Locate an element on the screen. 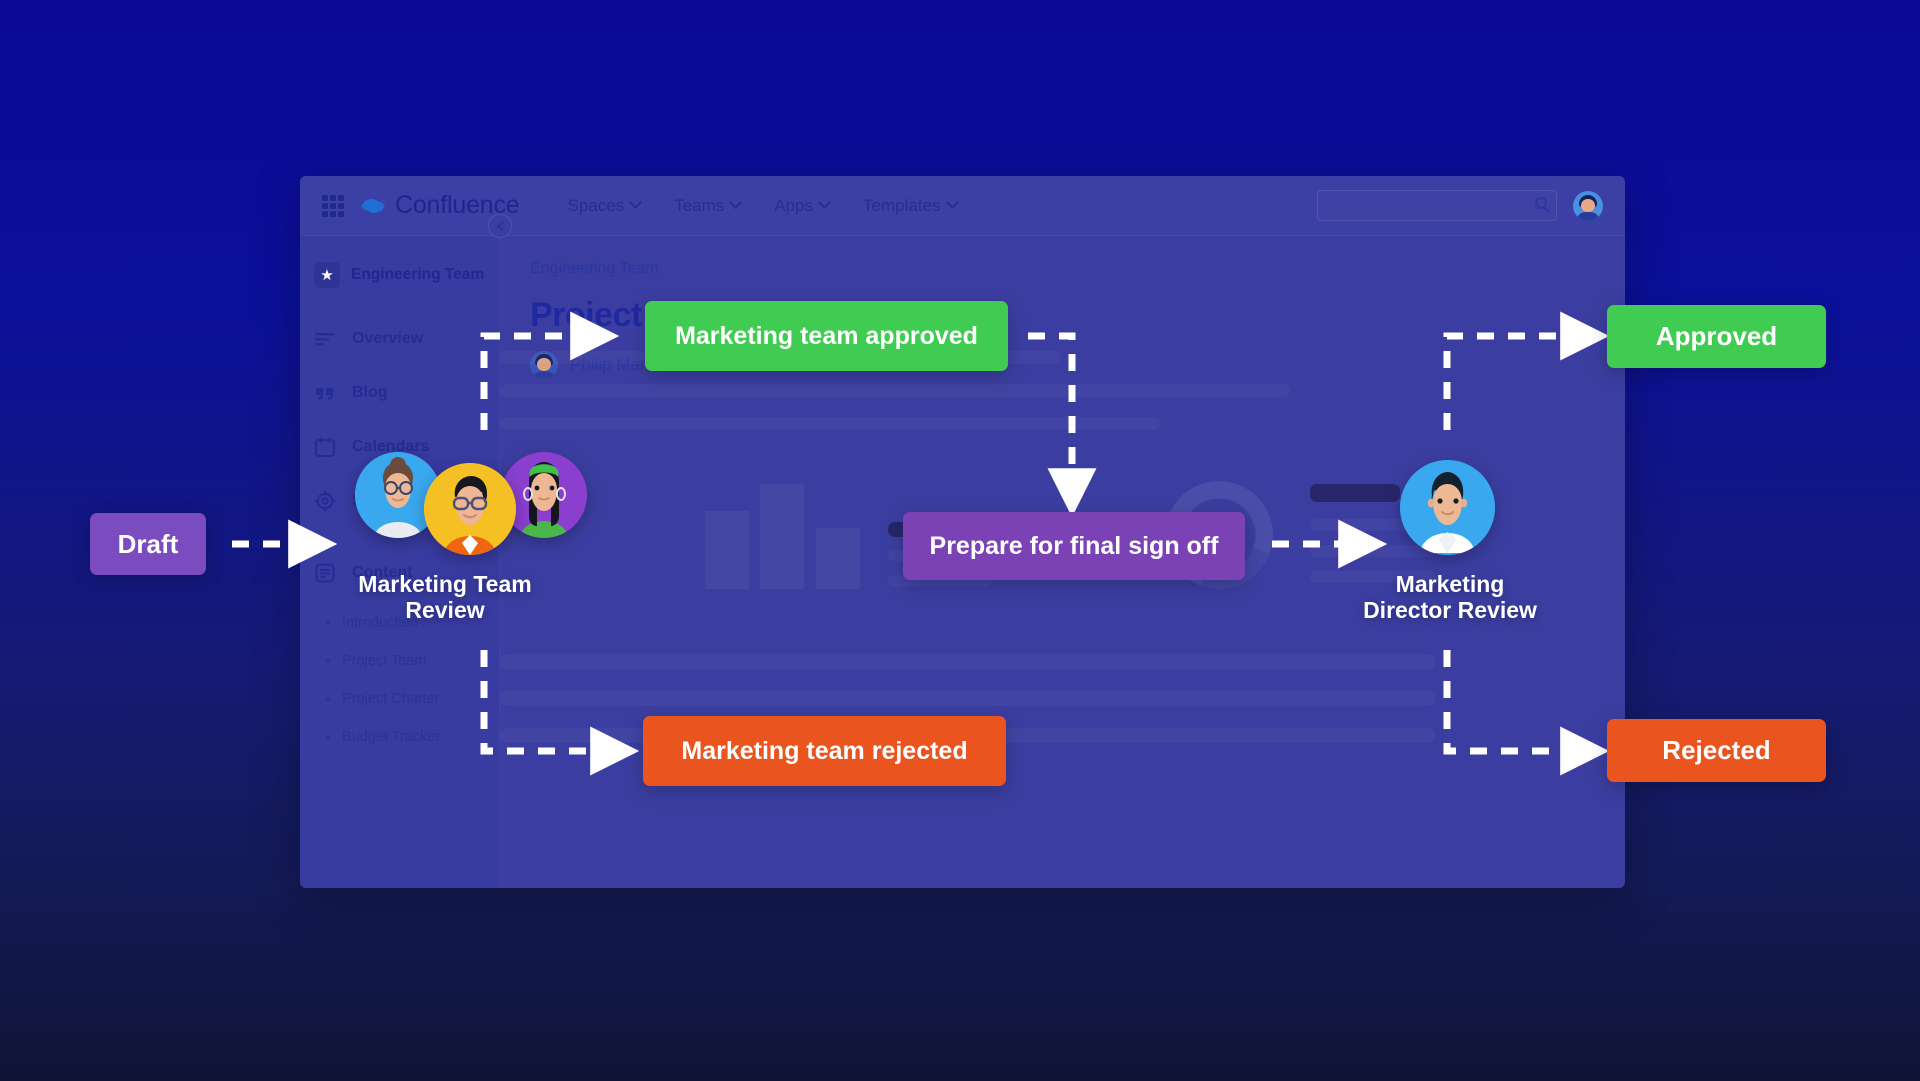 The height and width of the screenshot is (1081, 1920). state-label-rejected: Rejected is located at coordinates (1716, 750).